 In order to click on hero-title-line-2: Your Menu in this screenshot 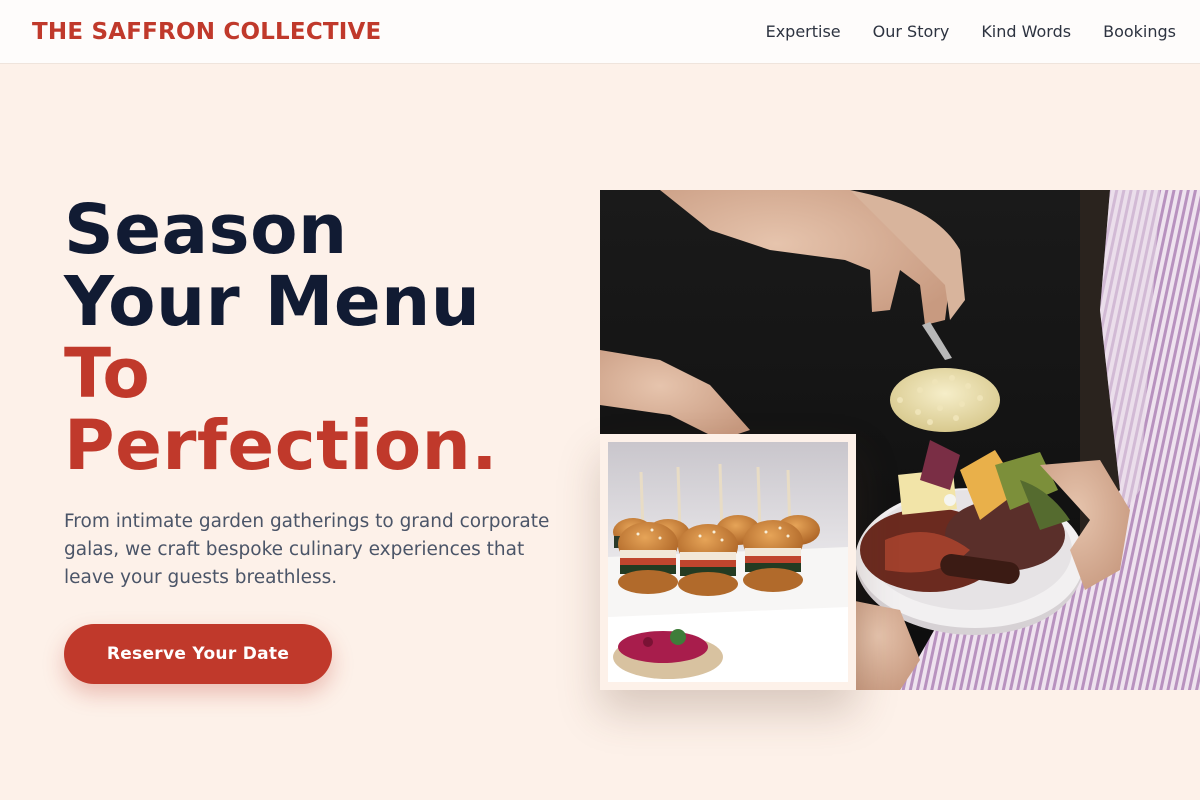, I will do `click(272, 302)`.